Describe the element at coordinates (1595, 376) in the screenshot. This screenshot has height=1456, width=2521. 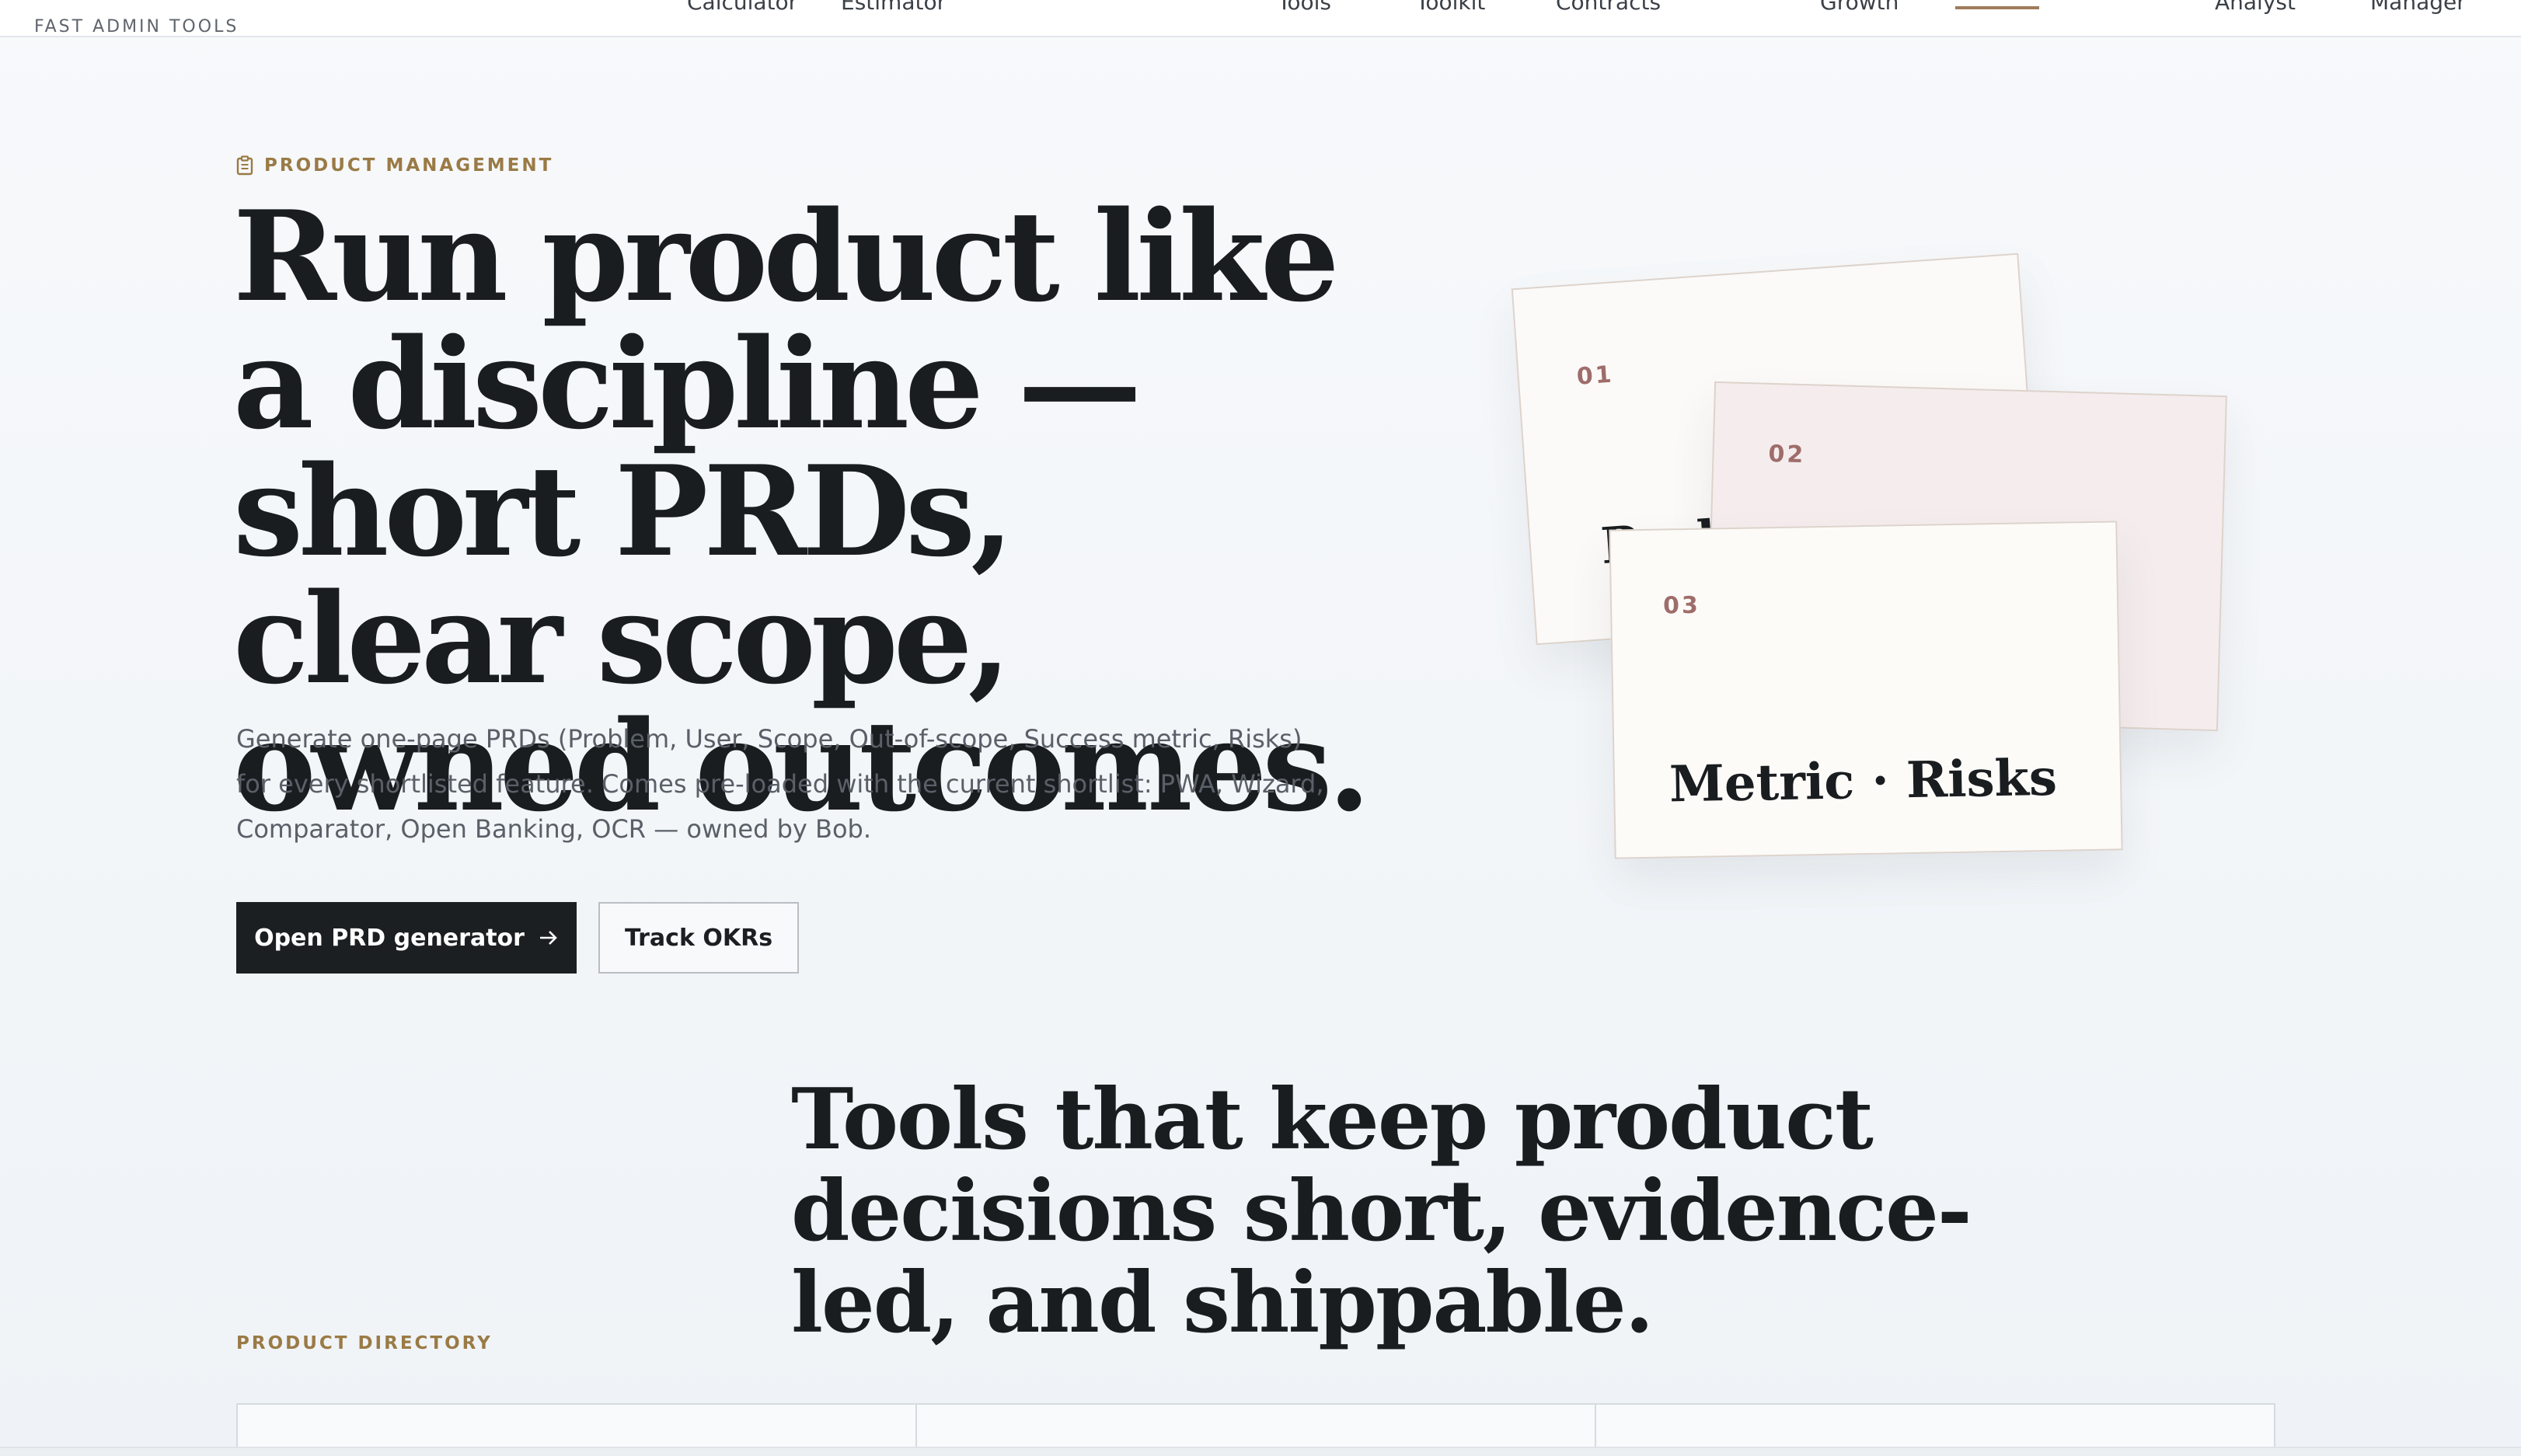
I see `card-number: 01` at that location.